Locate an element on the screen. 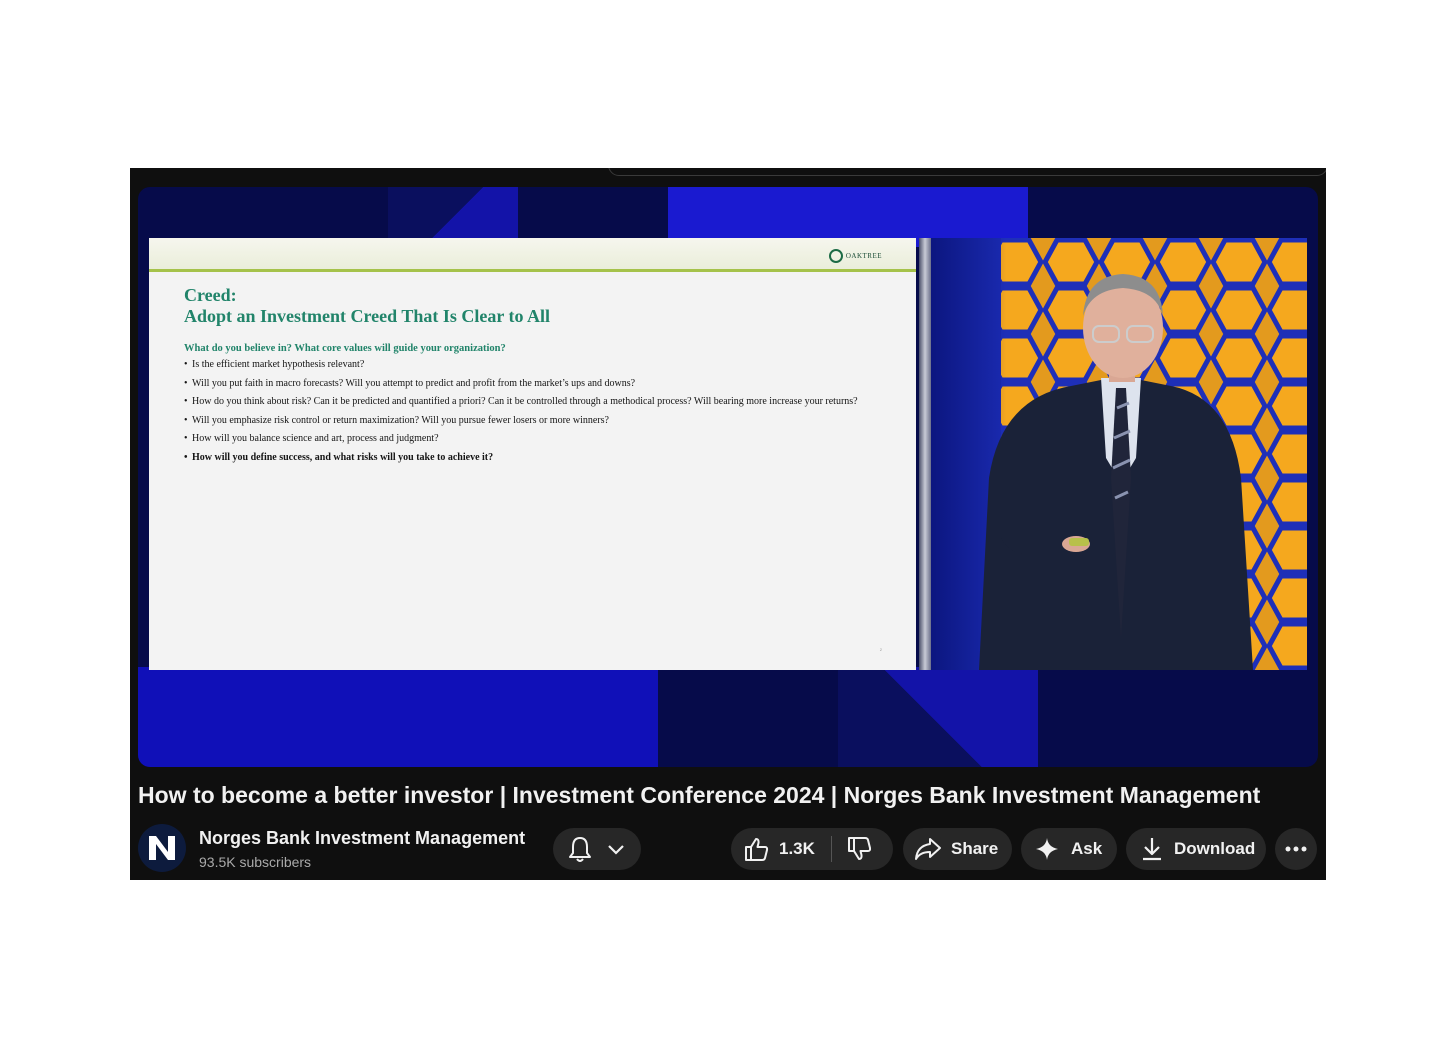 This screenshot has width=1456, height=1048. search-bar-edge is located at coordinates (967, 172).